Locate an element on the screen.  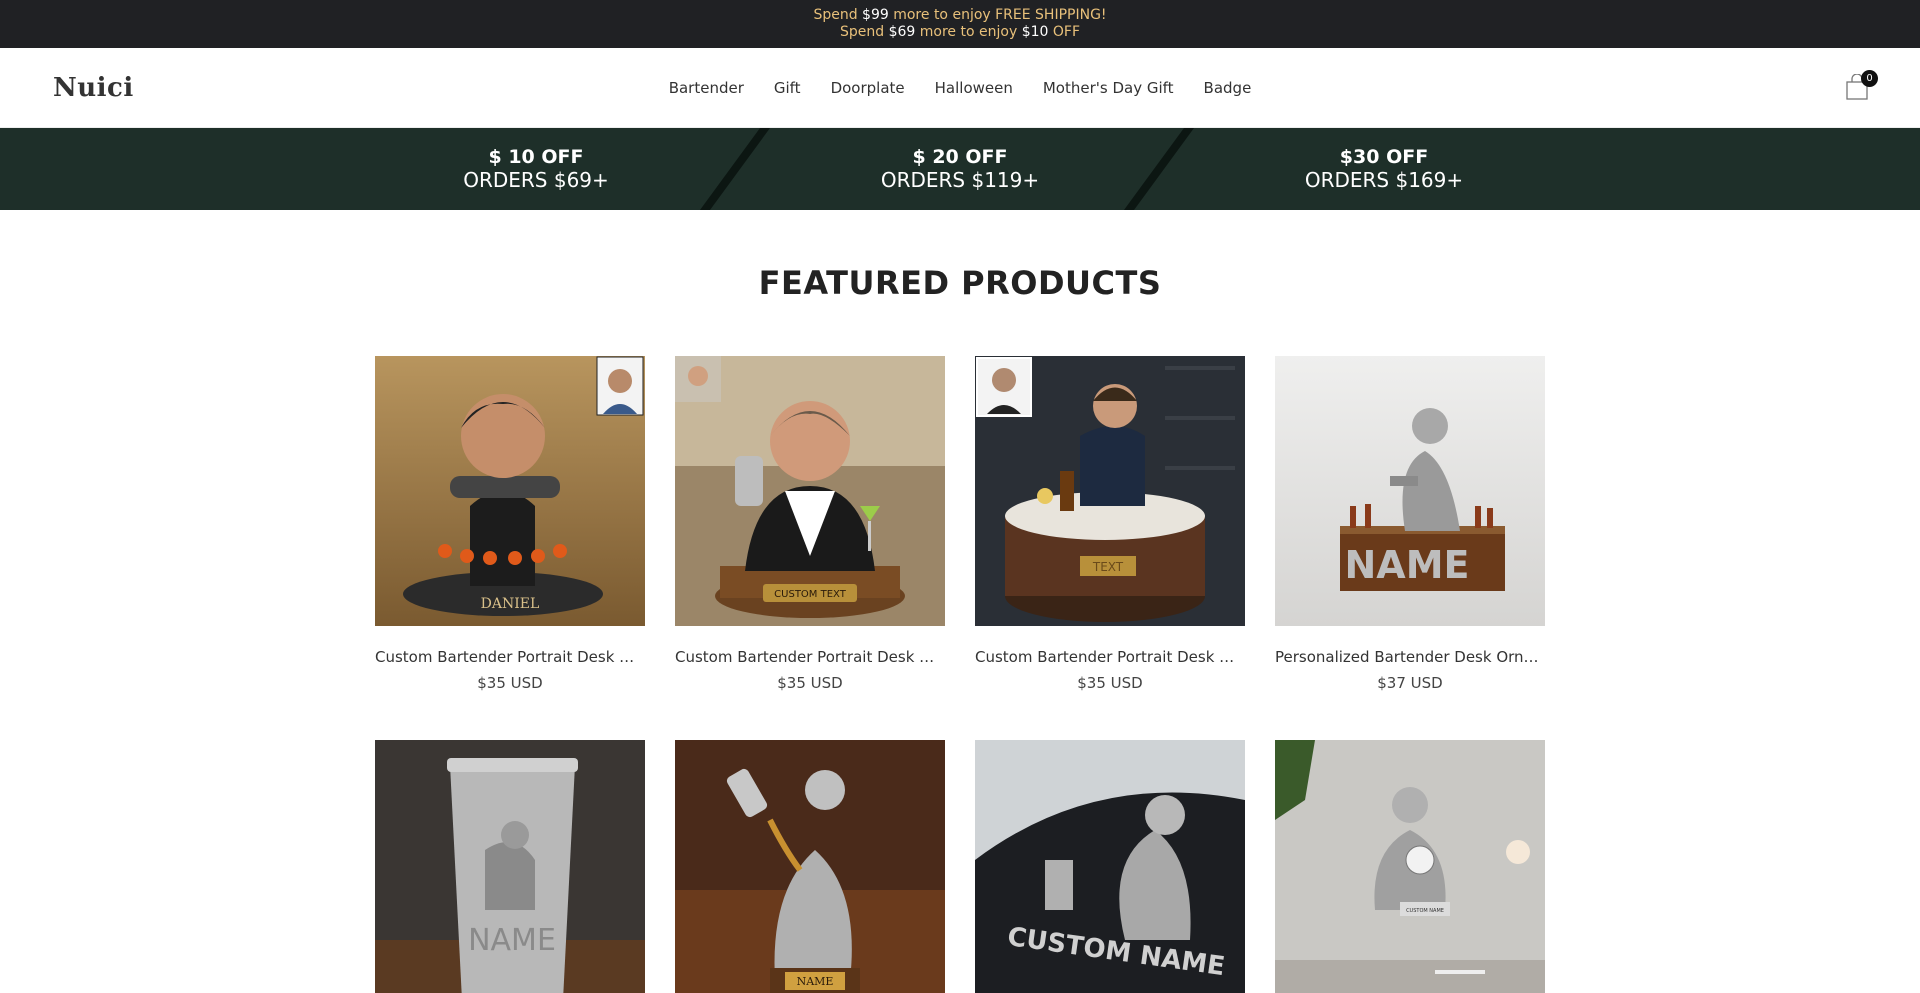
promo-tier-1: $ 10 OFF ORDERS $69+ is located at coordinates (536, 169).